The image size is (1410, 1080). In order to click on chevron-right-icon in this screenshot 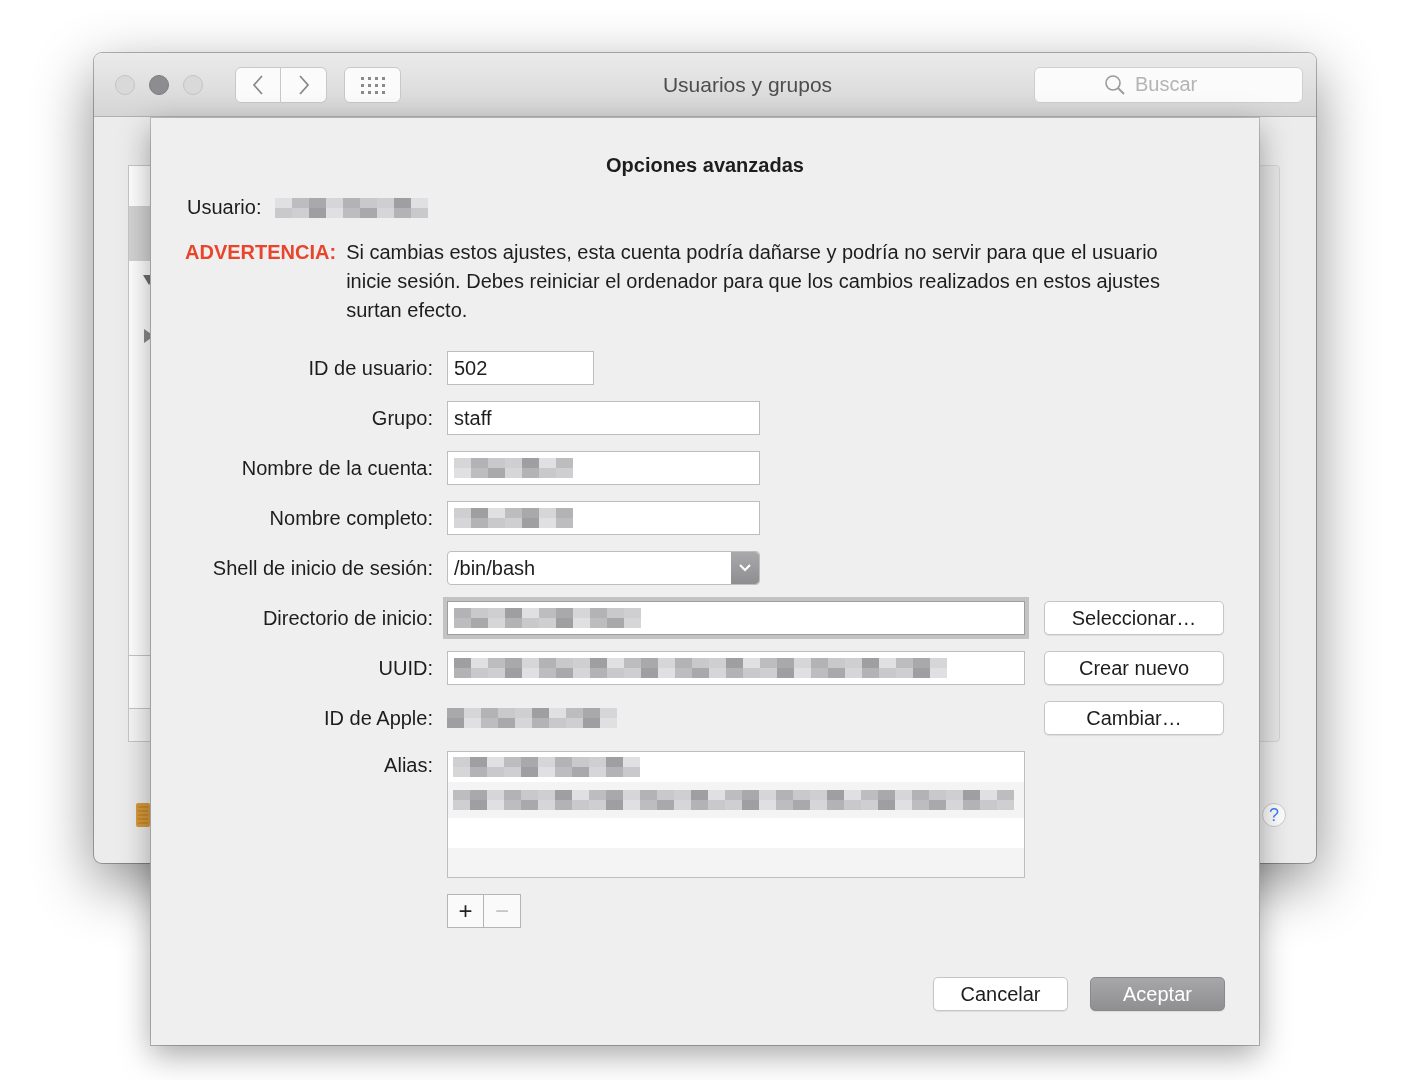, I will do `click(303, 84)`.